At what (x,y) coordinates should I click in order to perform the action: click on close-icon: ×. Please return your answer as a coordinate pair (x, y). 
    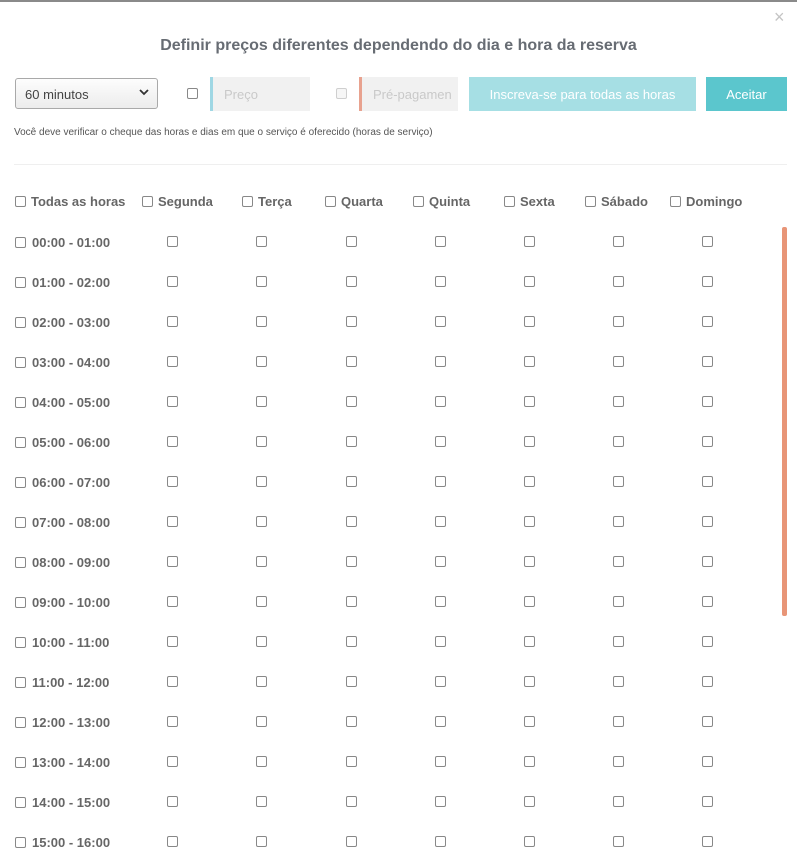
    Looking at the image, I should click on (779, 17).